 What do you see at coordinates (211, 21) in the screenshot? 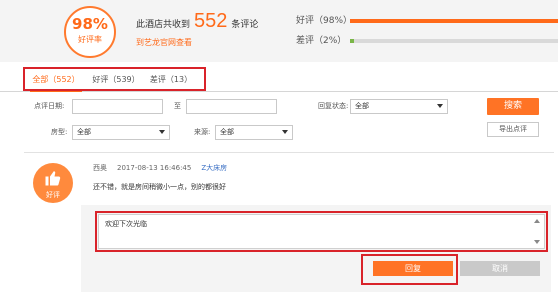
I see `total-reviews-count: 552` at bounding box center [211, 21].